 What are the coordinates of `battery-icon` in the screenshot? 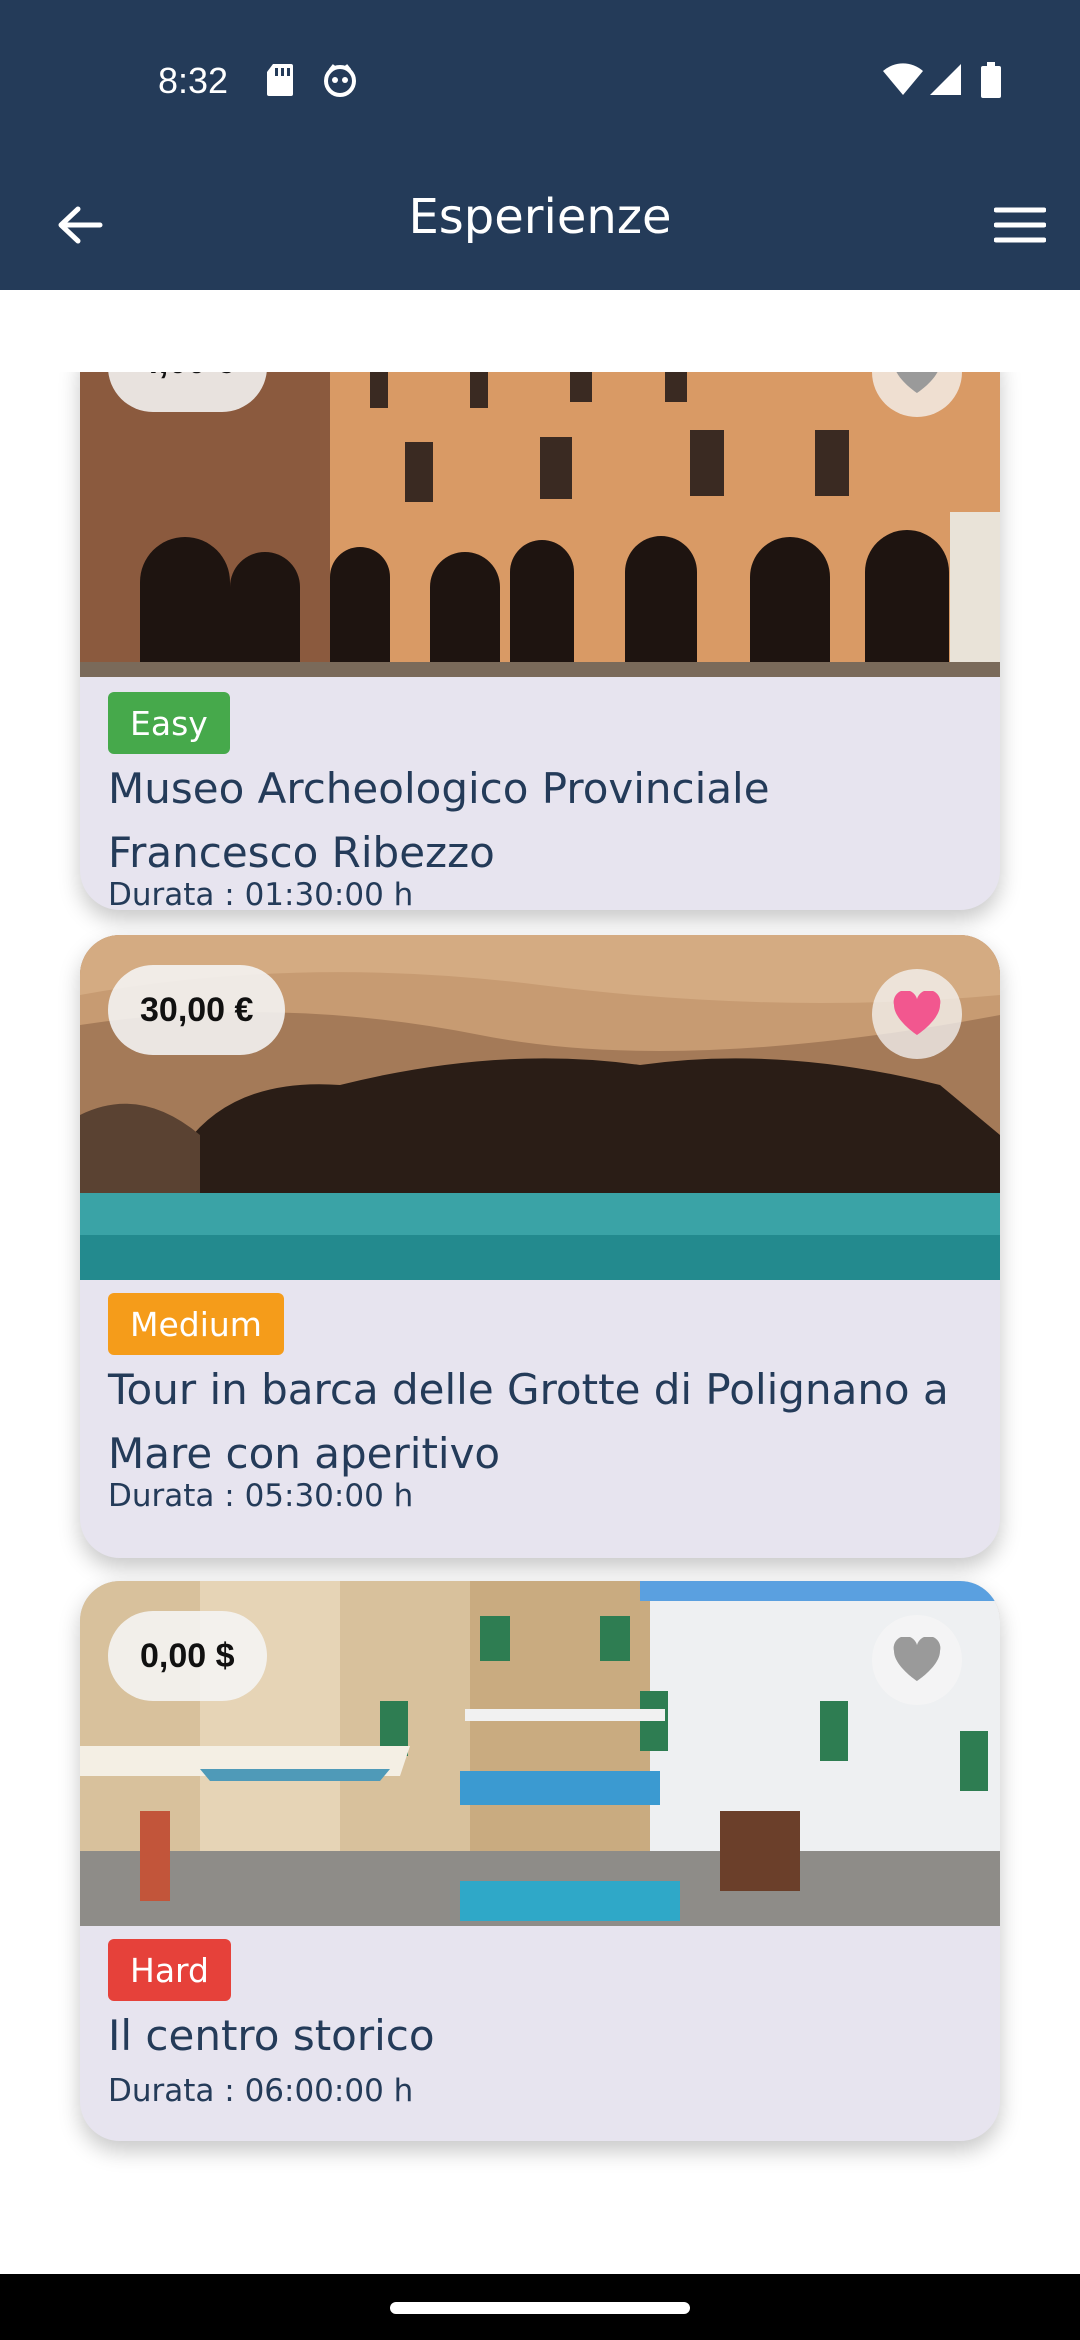 It's located at (991, 82).